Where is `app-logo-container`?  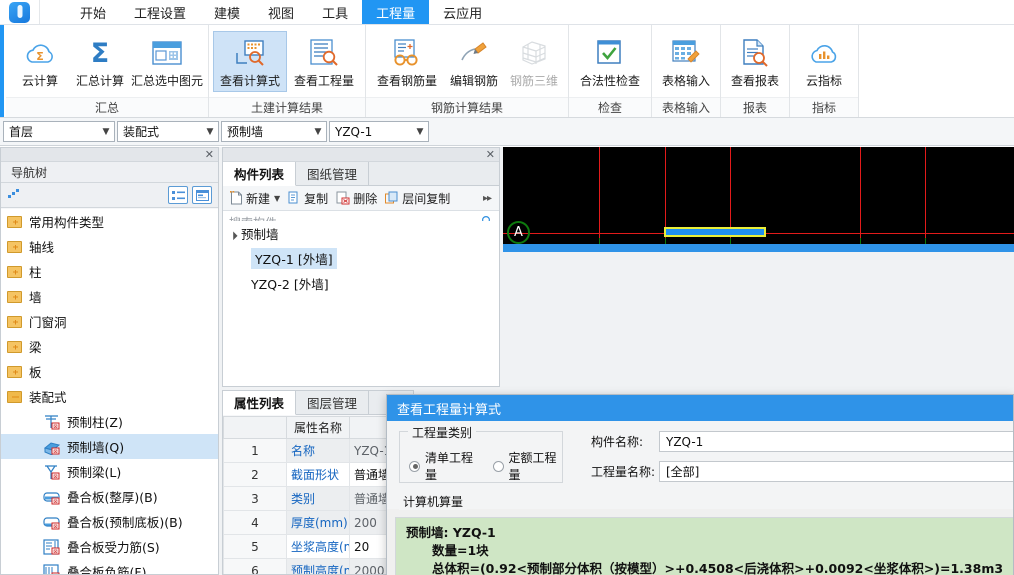
app-logo-container is located at coordinates (20, 12).